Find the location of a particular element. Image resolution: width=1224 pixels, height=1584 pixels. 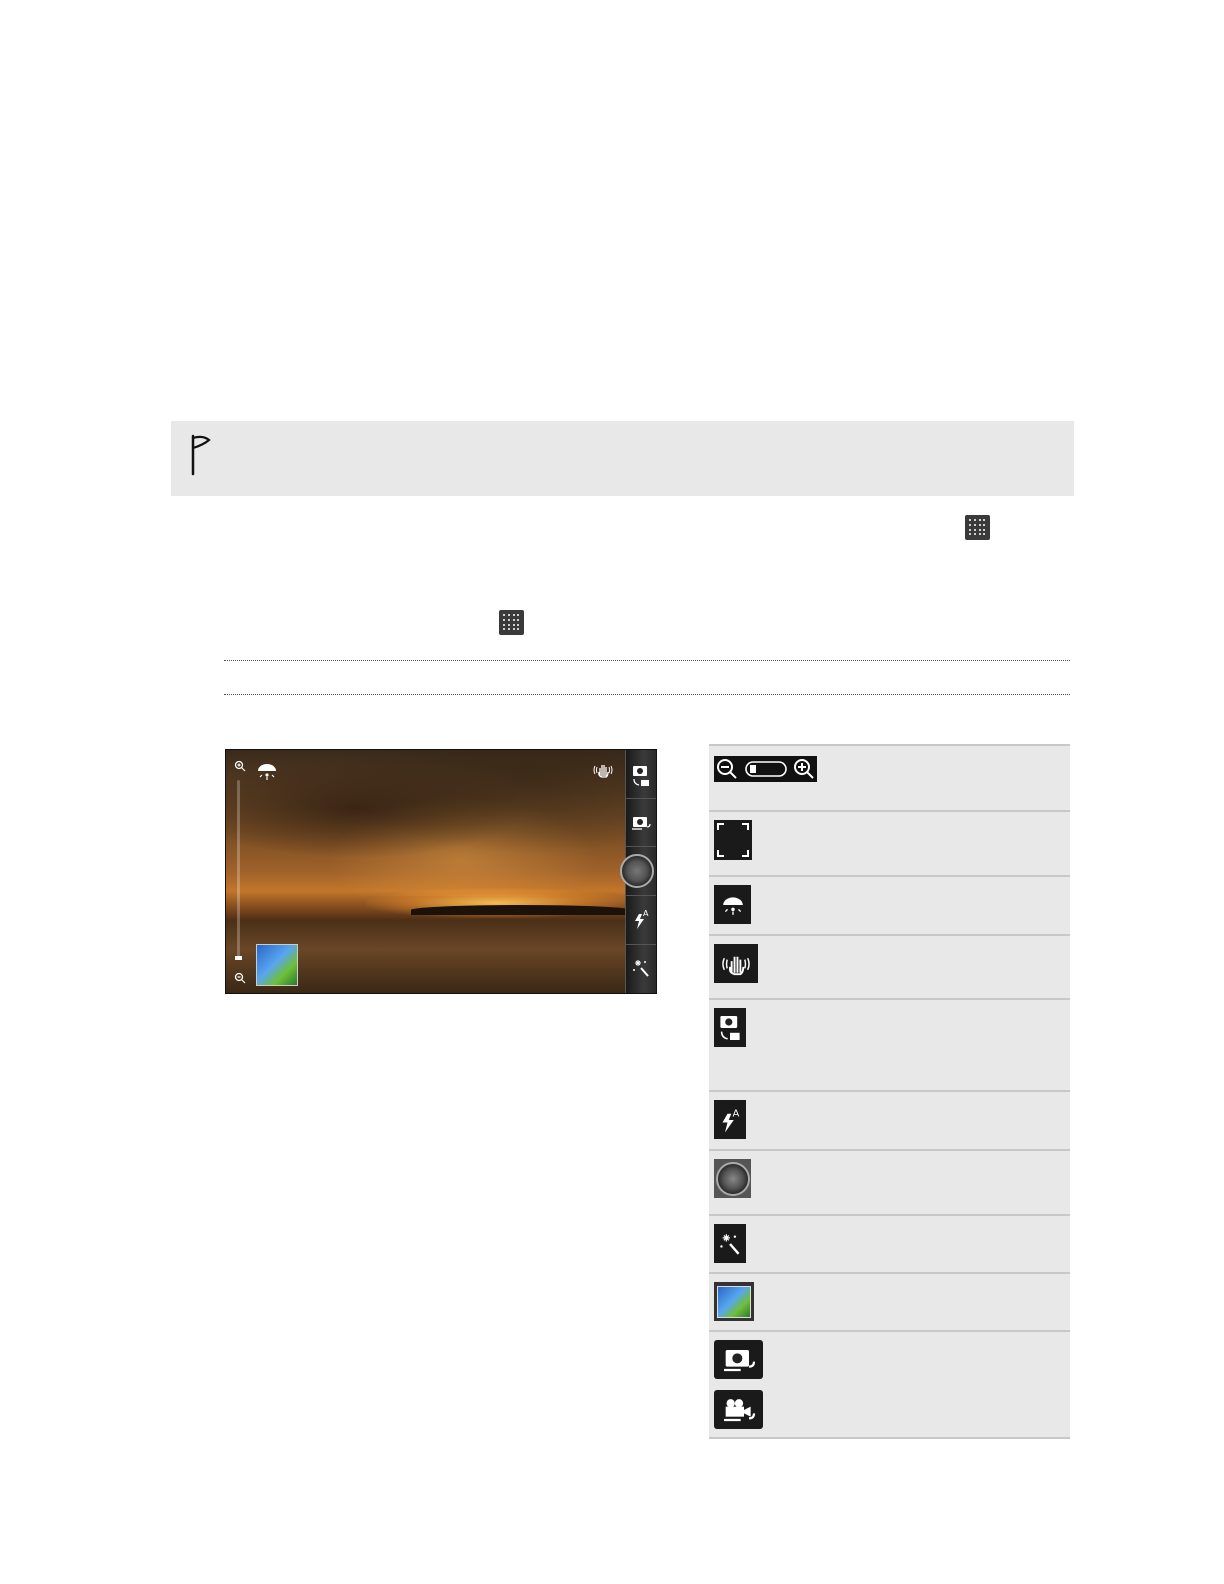

front-rear-video-icon is located at coordinates (738, 1409).